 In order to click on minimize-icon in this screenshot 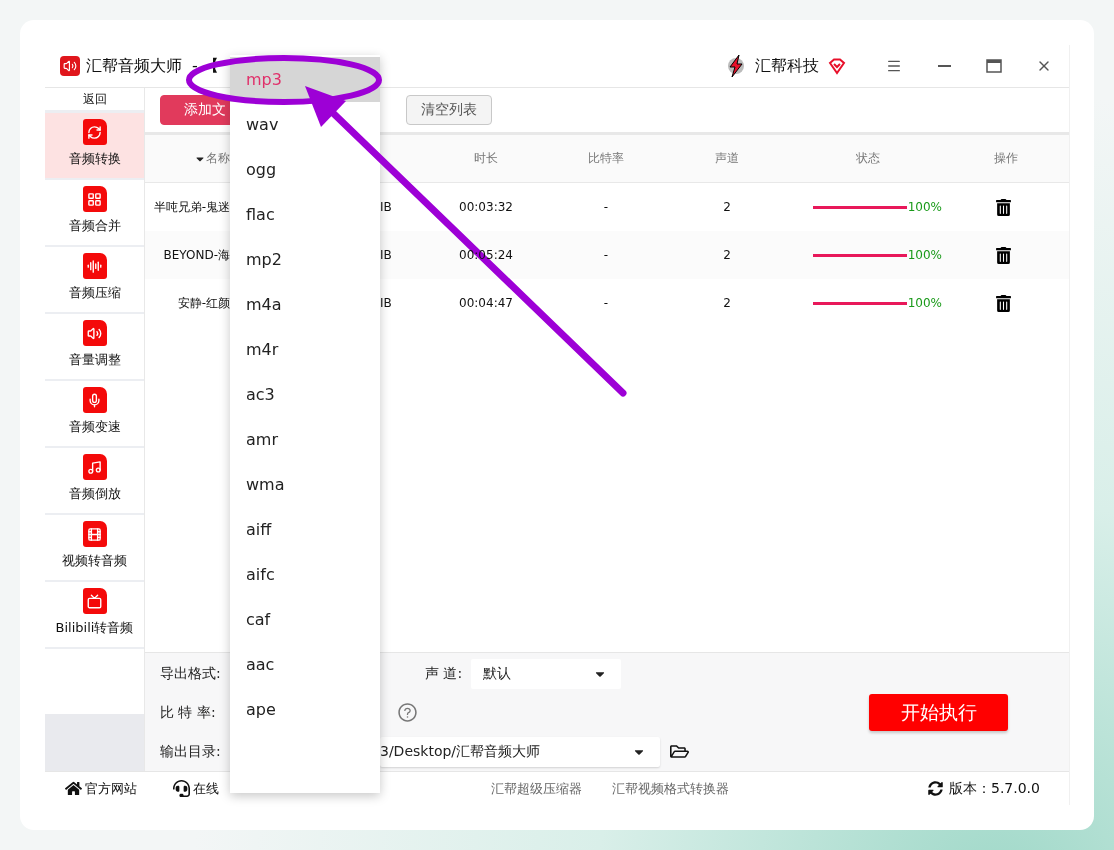, I will do `click(944, 66)`.